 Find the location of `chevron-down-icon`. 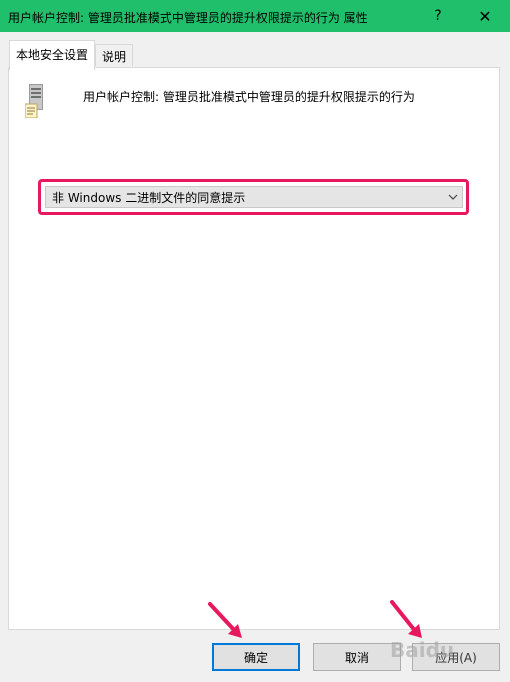

chevron-down-icon is located at coordinates (453, 197).